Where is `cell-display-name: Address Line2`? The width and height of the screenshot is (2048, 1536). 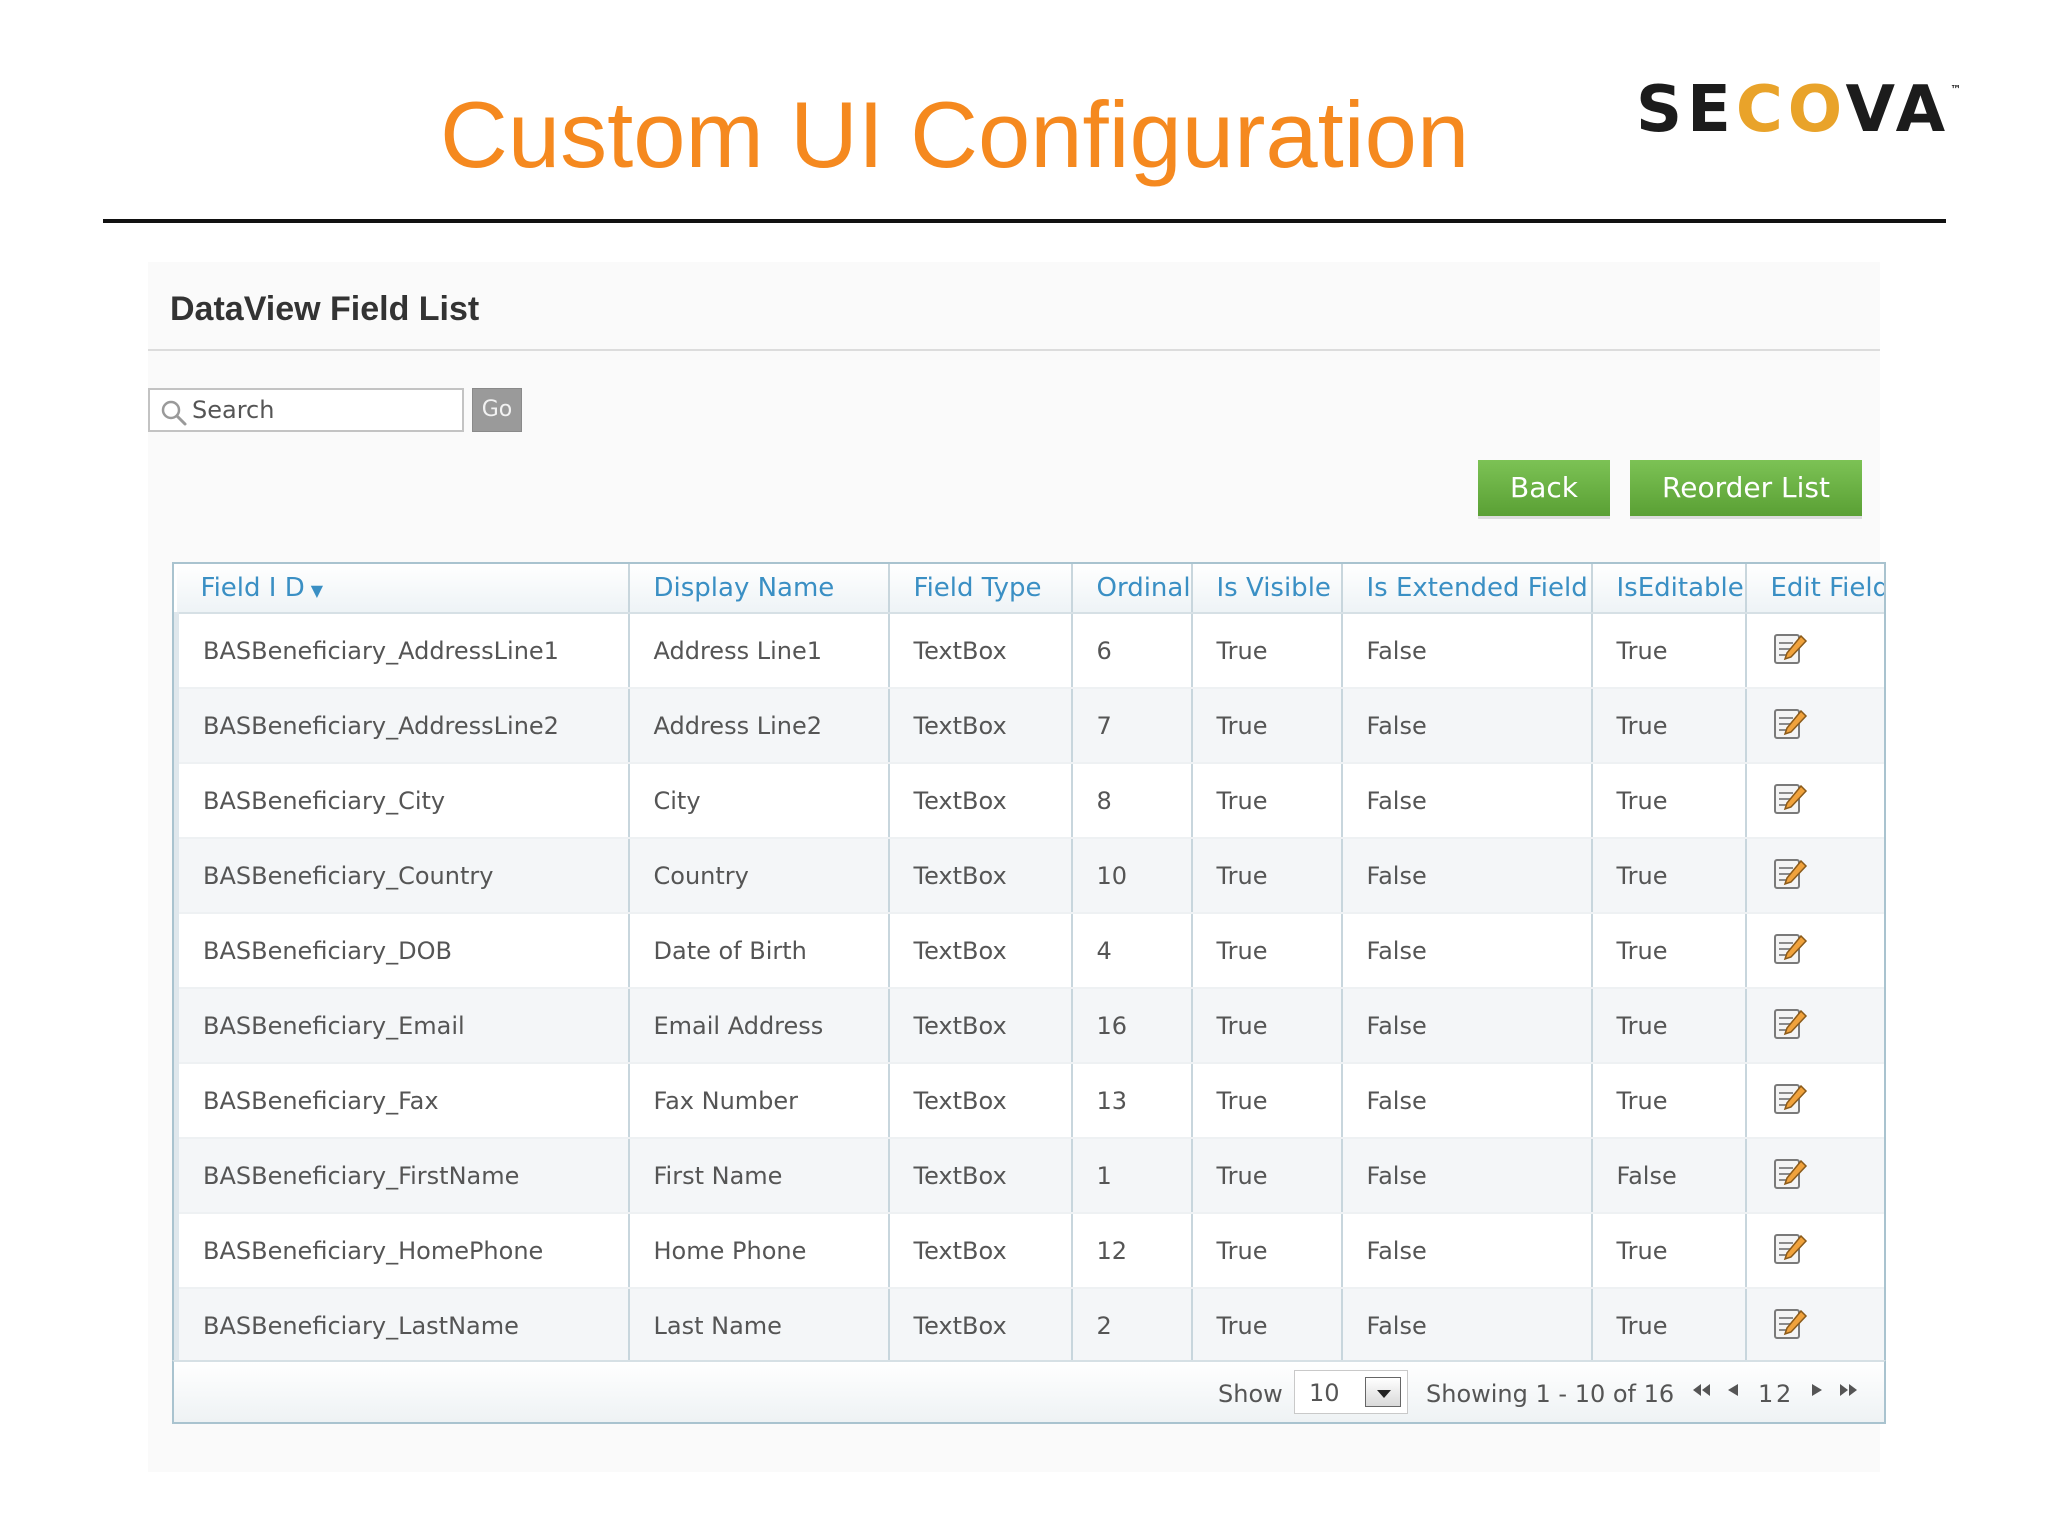 cell-display-name: Address Line2 is located at coordinates (759, 726).